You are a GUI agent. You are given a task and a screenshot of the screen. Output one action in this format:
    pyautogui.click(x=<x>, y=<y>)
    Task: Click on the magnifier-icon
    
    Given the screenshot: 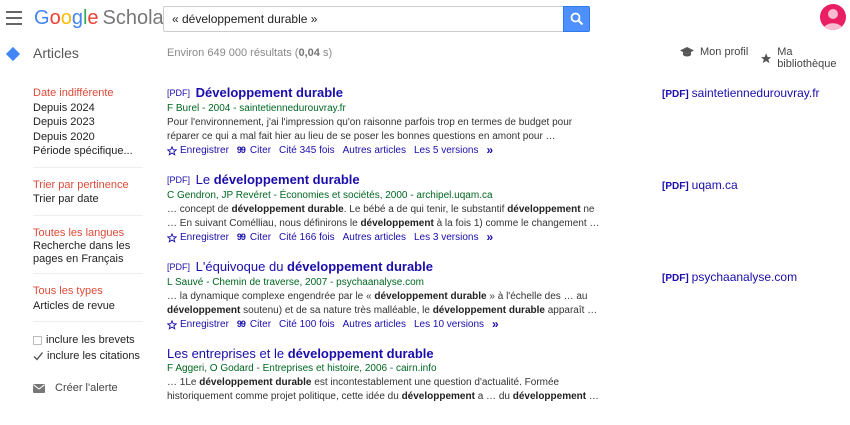 What is the action you would take?
    pyautogui.click(x=577, y=19)
    